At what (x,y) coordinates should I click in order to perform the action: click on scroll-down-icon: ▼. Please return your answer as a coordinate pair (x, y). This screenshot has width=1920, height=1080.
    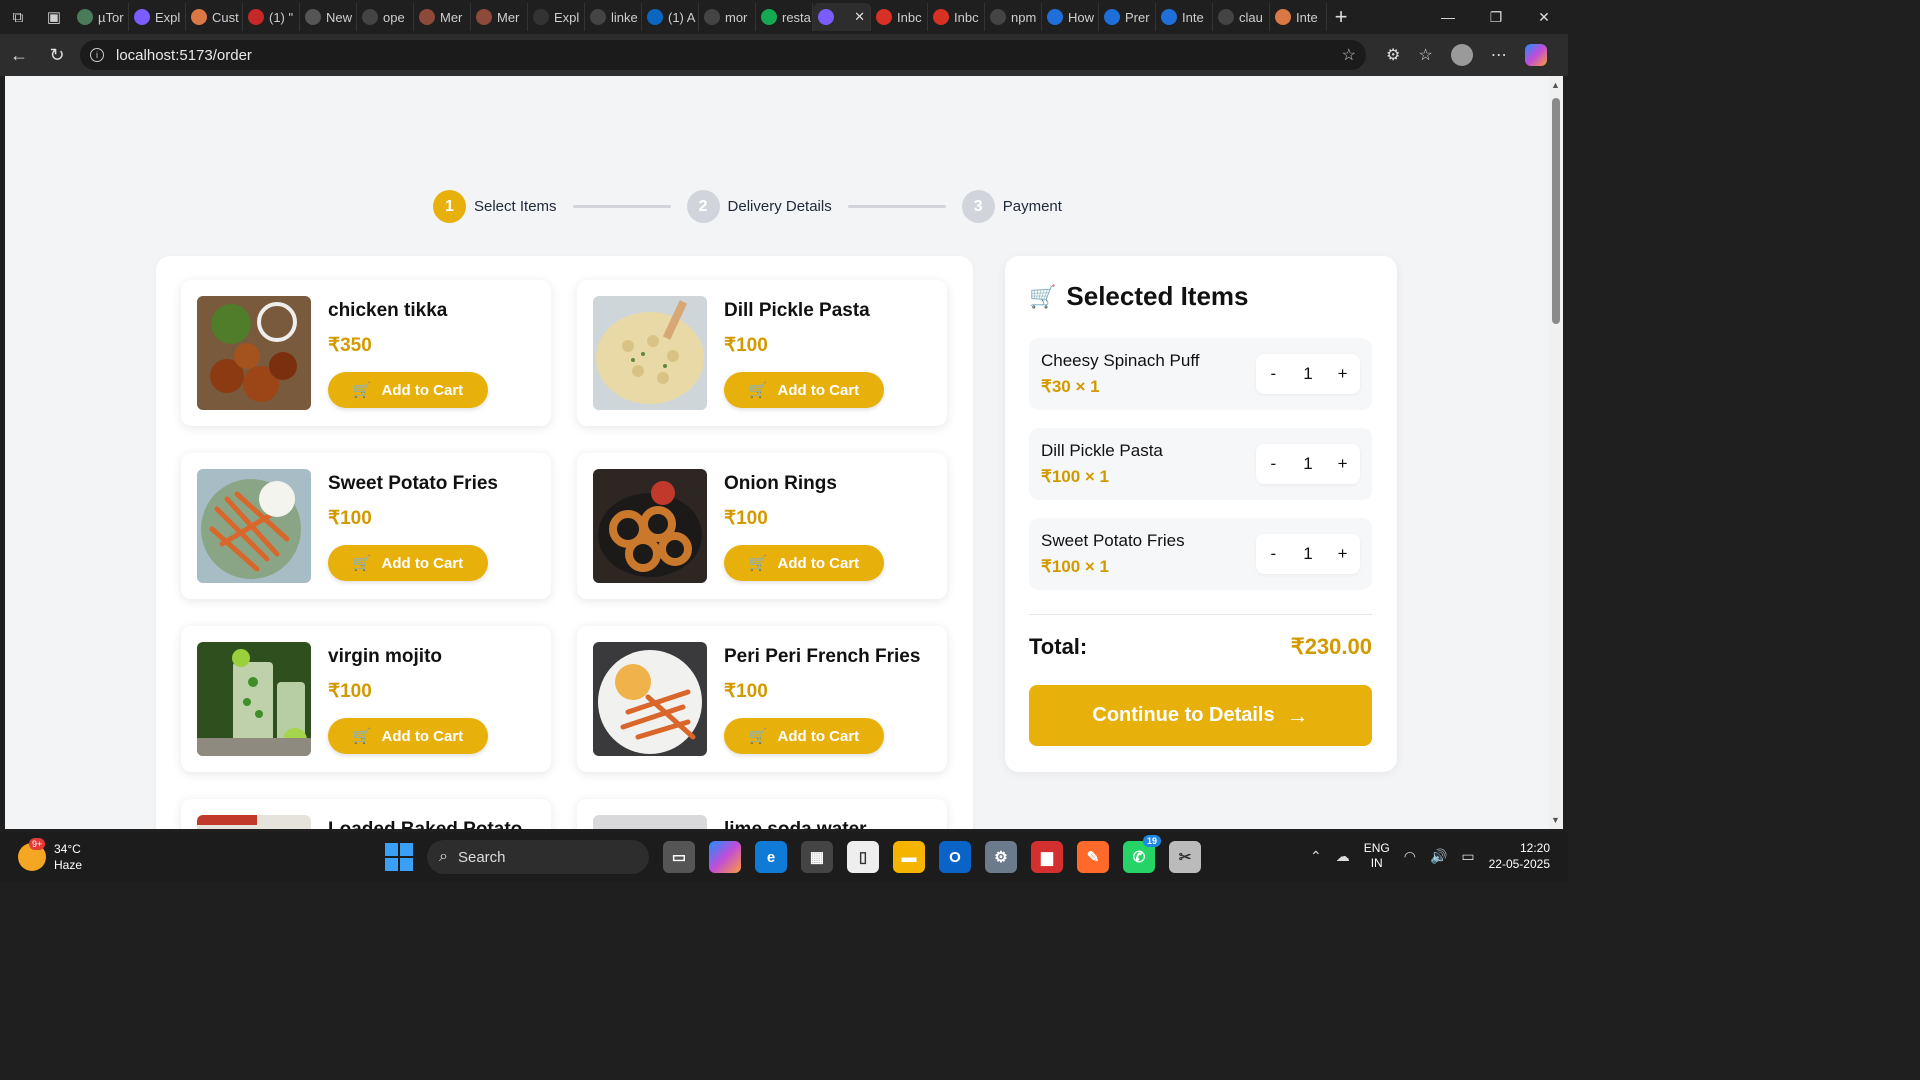
    Looking at the image, I should click on (1555, 820).